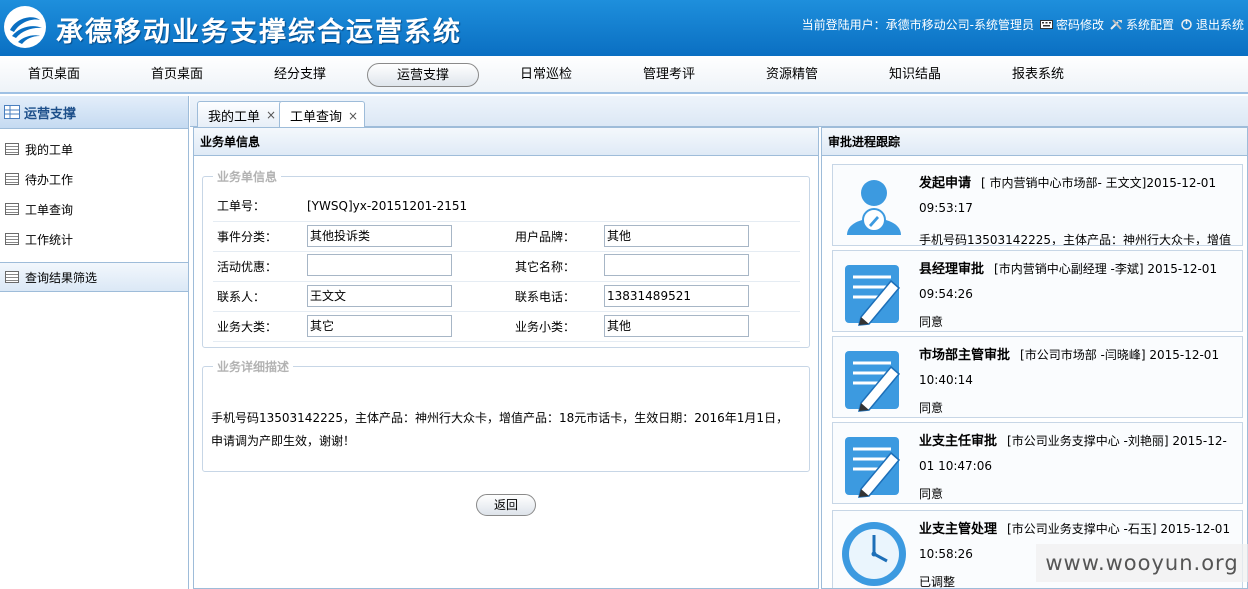 This screenshot has width=1248, height=589. I want to click on step-name: 发起申请, so click(945, 183).